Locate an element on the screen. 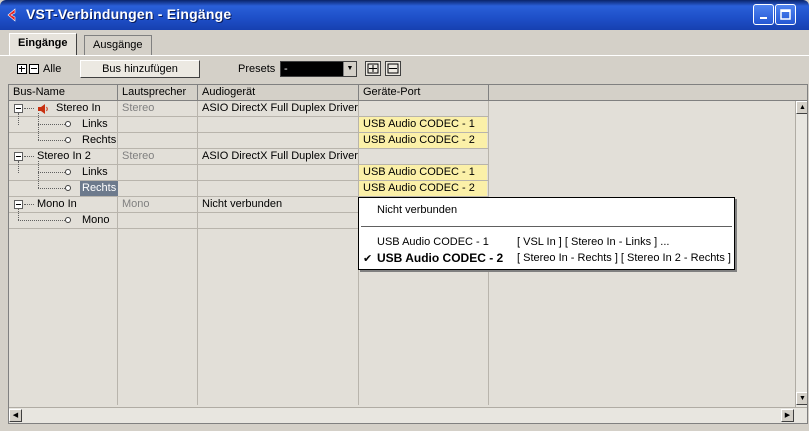 This screenshot has width=809, height=431. bus-name: Stereo In 2 is located at coordinates (64, 156).